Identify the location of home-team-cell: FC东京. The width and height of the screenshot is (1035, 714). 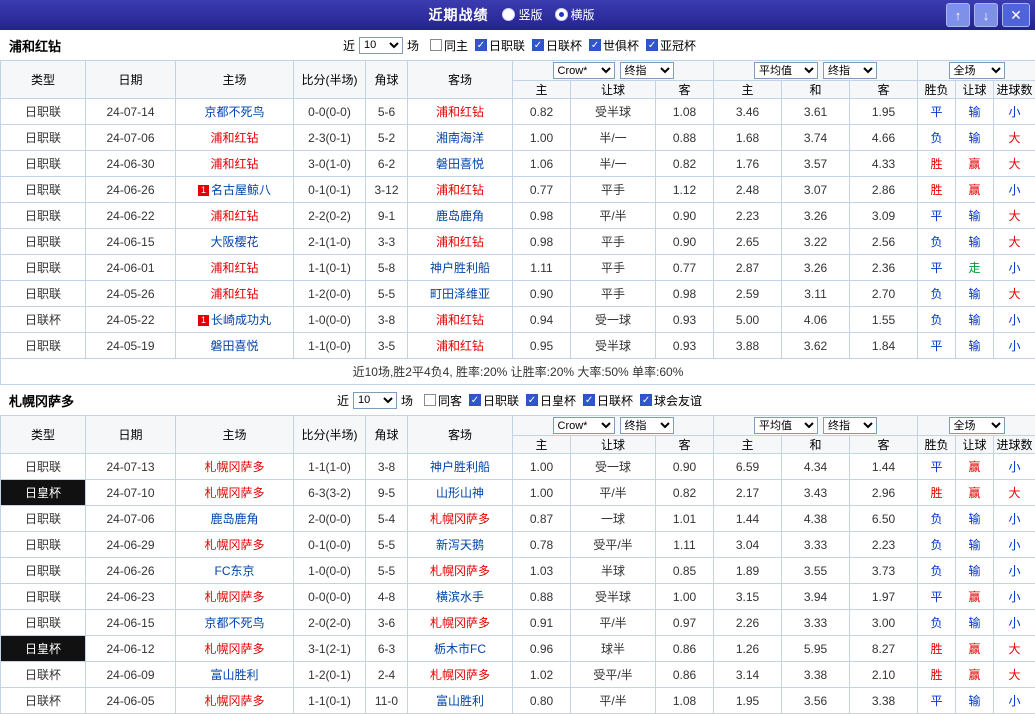
(235, 571).